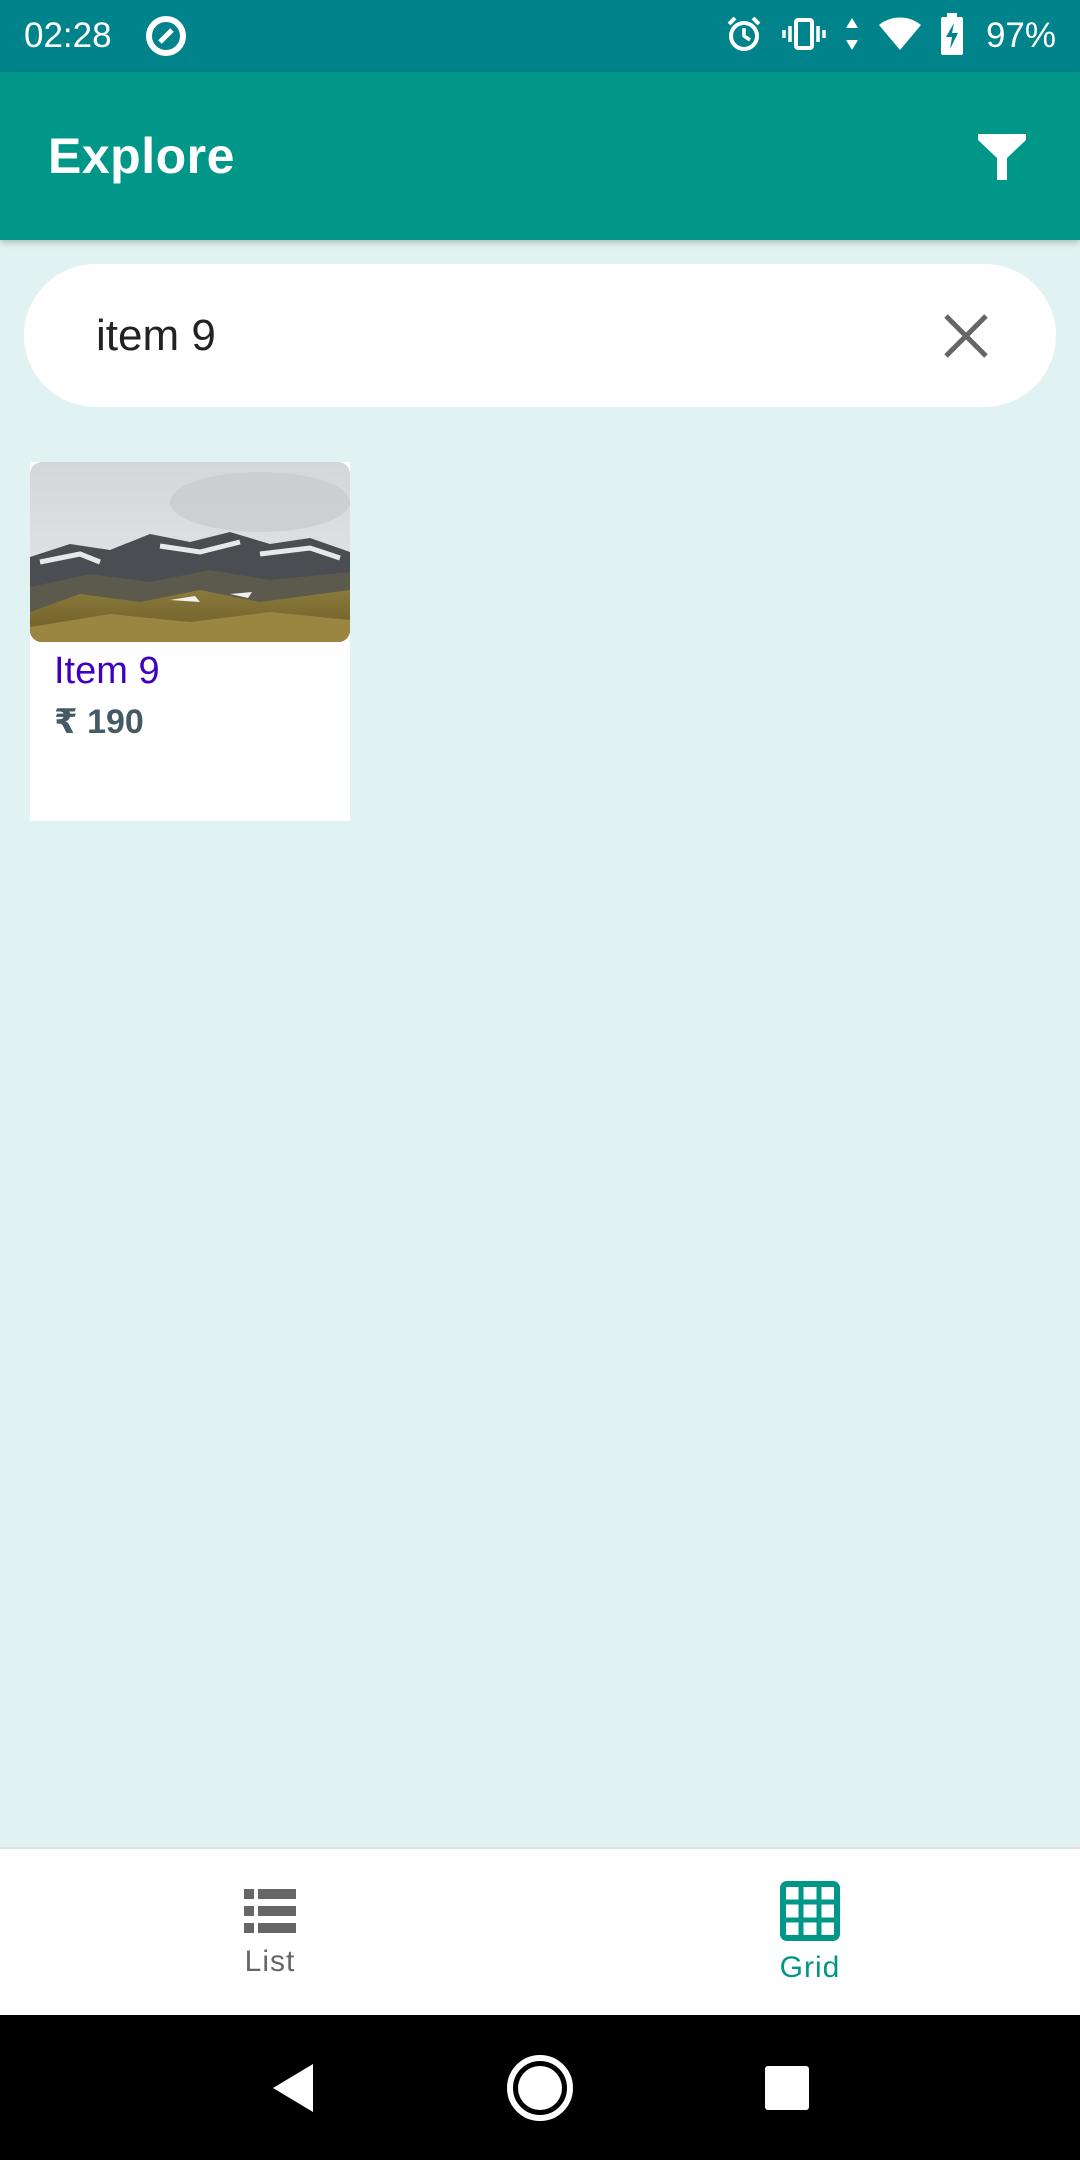 This screenshot has height=2160, width=1080. I want to click on data-arrows-icon, so click(852, 36).